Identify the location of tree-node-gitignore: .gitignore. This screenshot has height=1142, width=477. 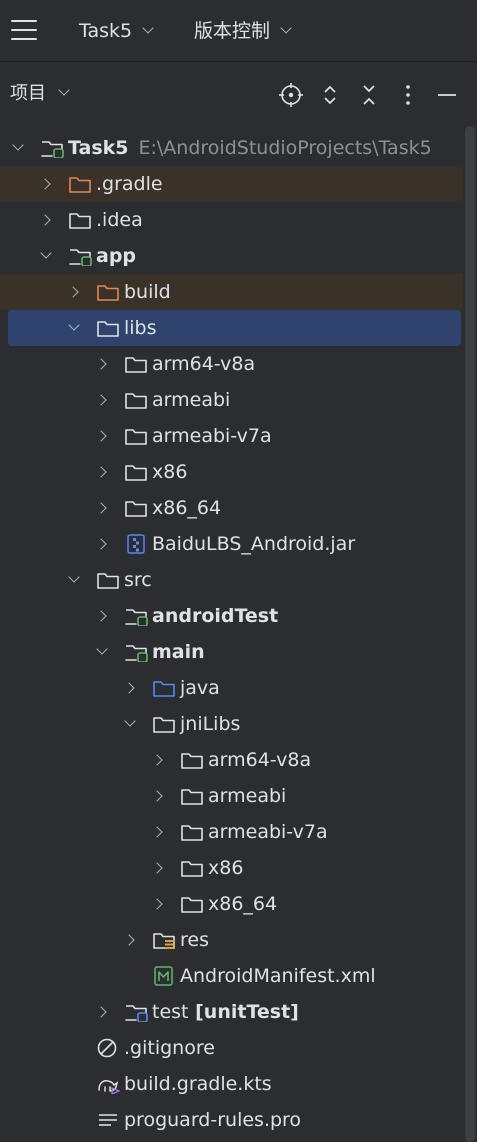
(231, 1048).